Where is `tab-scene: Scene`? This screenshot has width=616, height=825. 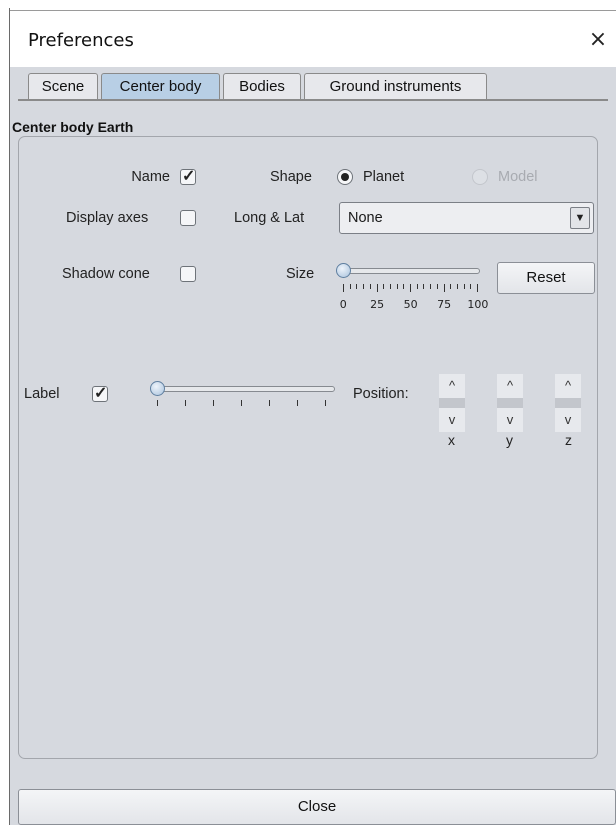 tab-scene: Scene is located at coordinates (63, 86).